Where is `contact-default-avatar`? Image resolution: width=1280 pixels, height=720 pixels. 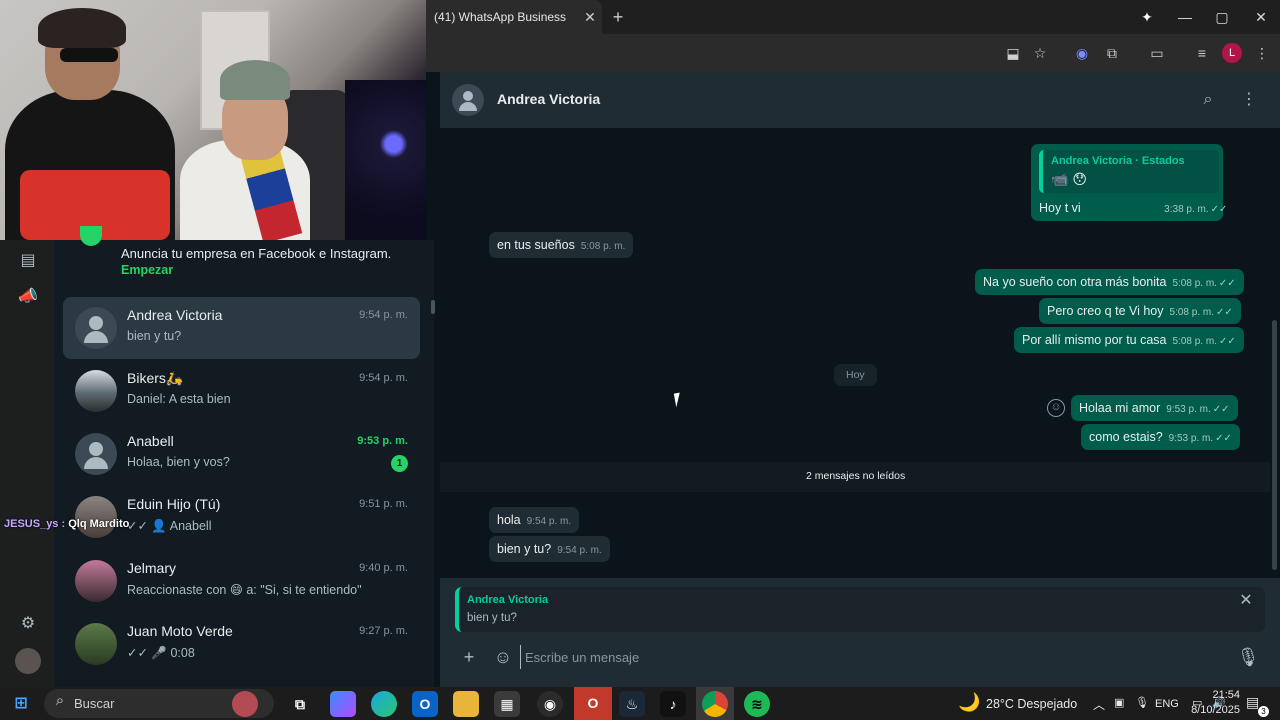
contact-default-avatar is located at coordinates (468, 100).